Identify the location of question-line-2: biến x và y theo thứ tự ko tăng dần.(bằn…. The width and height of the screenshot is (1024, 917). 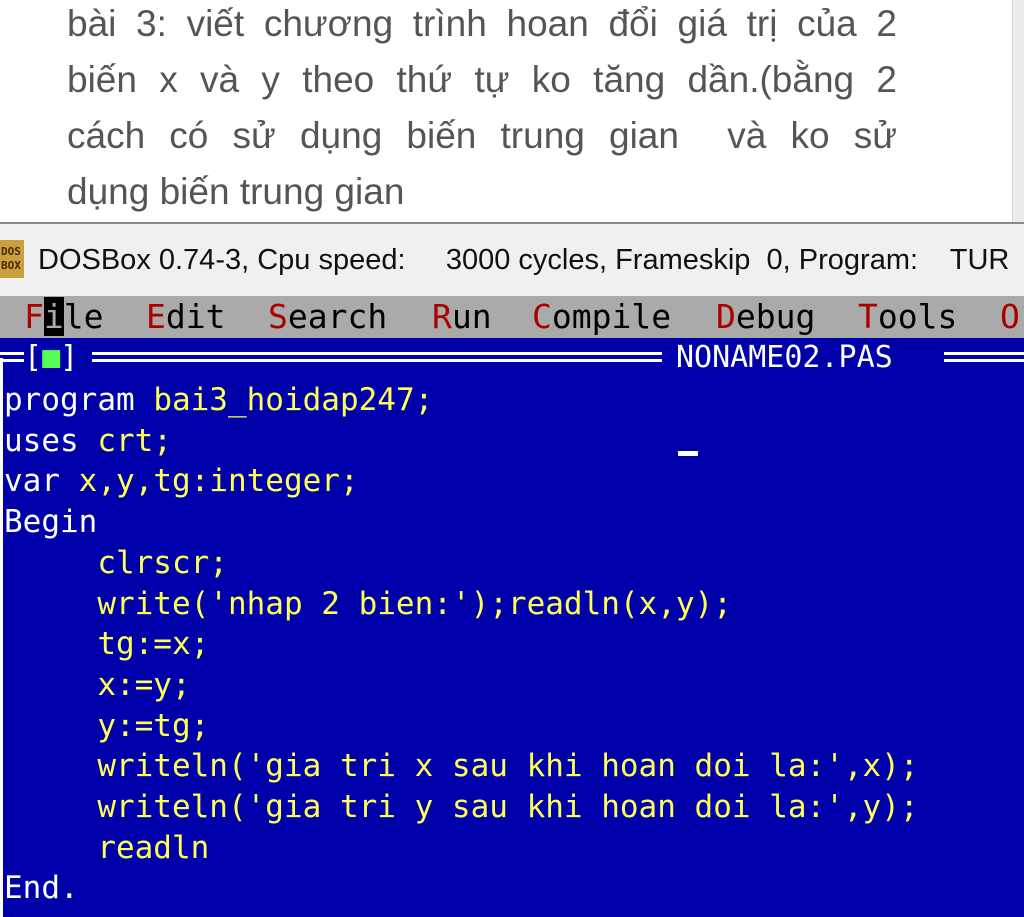
(482, 79).